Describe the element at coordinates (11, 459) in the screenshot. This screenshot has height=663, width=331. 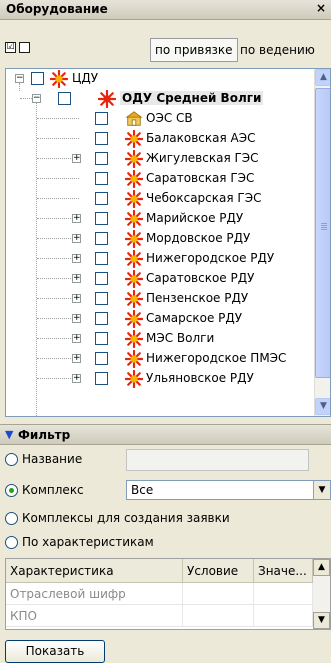
I see `radio-name` at that location.